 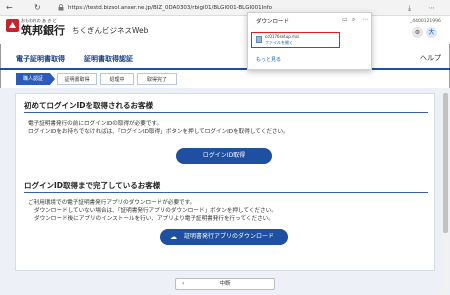 I want to click on step-1: 職人認証, so click(x=33, y=79).